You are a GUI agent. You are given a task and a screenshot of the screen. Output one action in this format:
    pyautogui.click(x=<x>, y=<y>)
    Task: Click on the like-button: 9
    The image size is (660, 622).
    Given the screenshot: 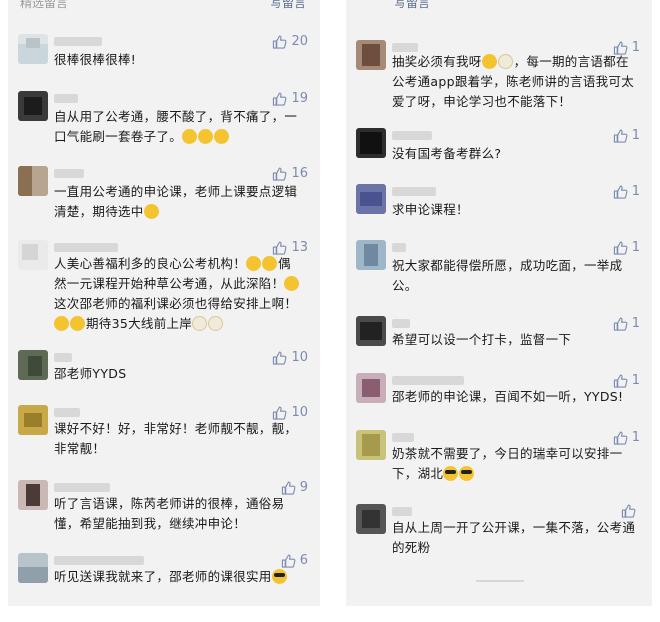 What is the action you would take?
    pyautogui.click(x=294, y=487)
    